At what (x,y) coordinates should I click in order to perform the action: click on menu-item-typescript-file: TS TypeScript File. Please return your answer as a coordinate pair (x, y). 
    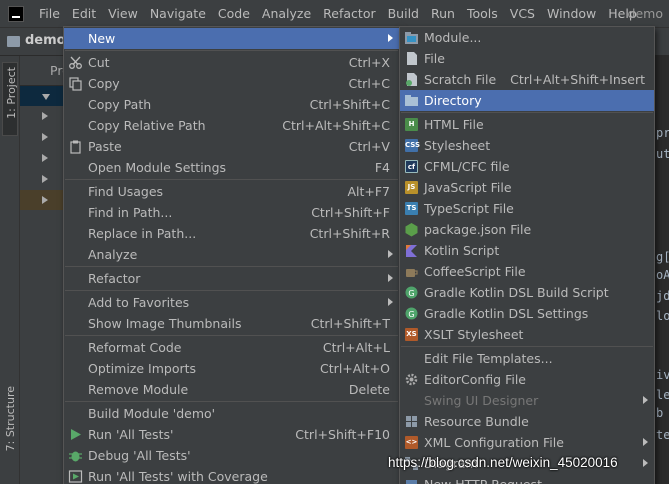
    Looking at the image, I should click on (527, 208).